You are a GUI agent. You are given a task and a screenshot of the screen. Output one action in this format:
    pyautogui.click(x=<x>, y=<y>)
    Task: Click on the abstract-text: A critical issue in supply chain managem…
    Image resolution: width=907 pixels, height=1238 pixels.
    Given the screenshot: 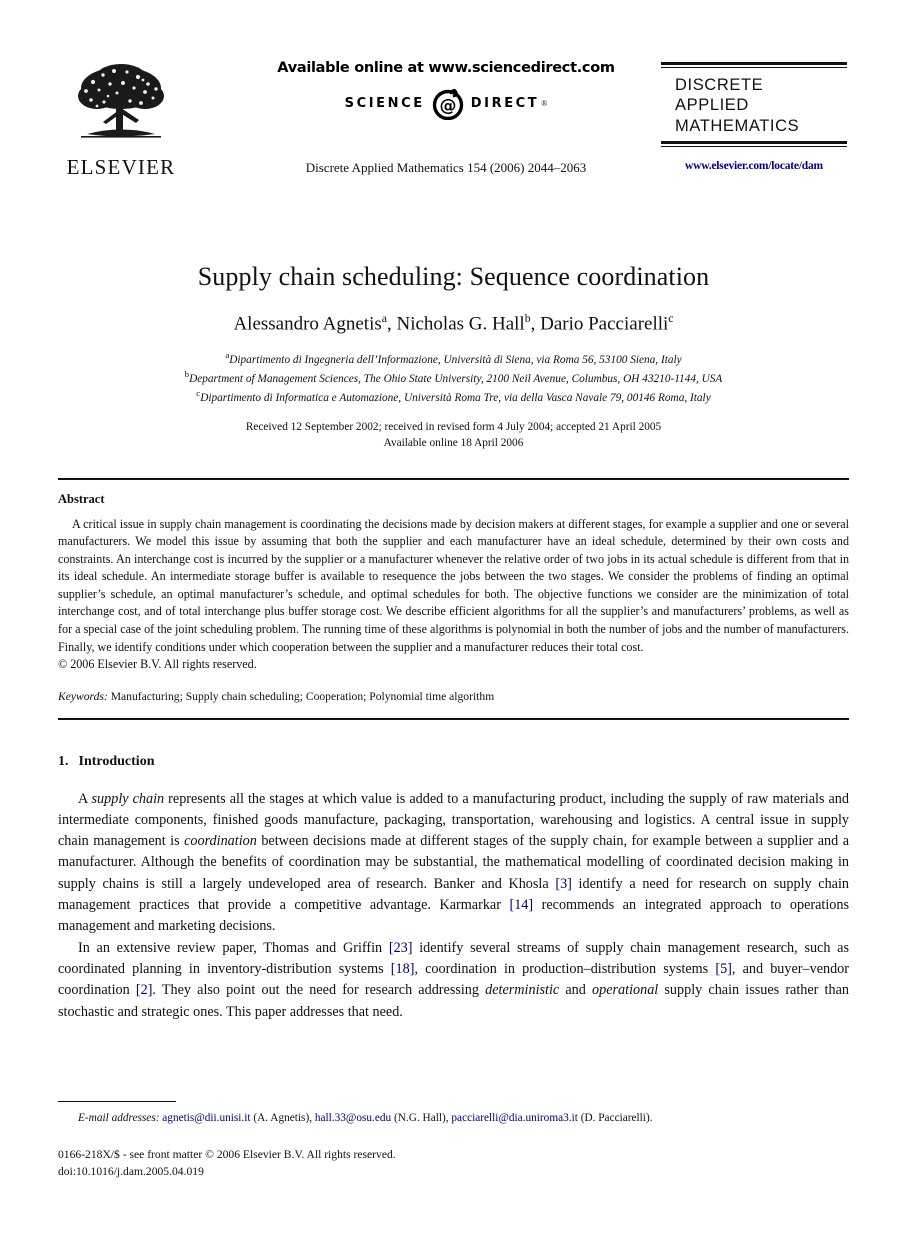 What is the action you would take?
    pyautogui.click(x=453, y=595)
    